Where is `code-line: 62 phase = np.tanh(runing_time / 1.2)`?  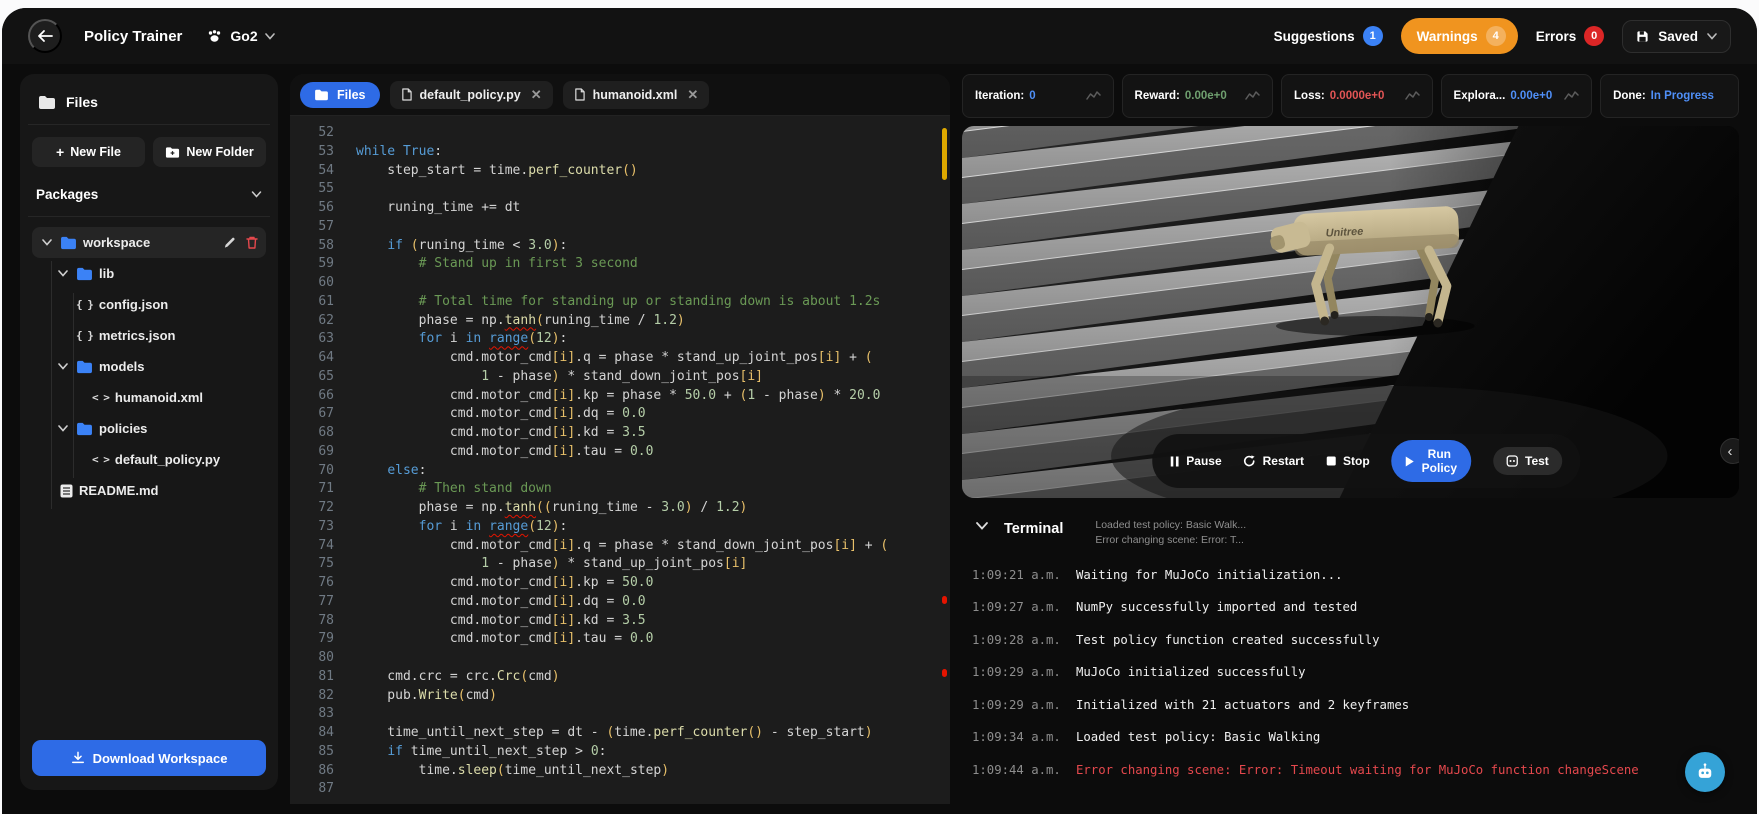 code-line: 62 phase = np.tanh(runing_time / 1.2) is located at coordinates (501, 320).